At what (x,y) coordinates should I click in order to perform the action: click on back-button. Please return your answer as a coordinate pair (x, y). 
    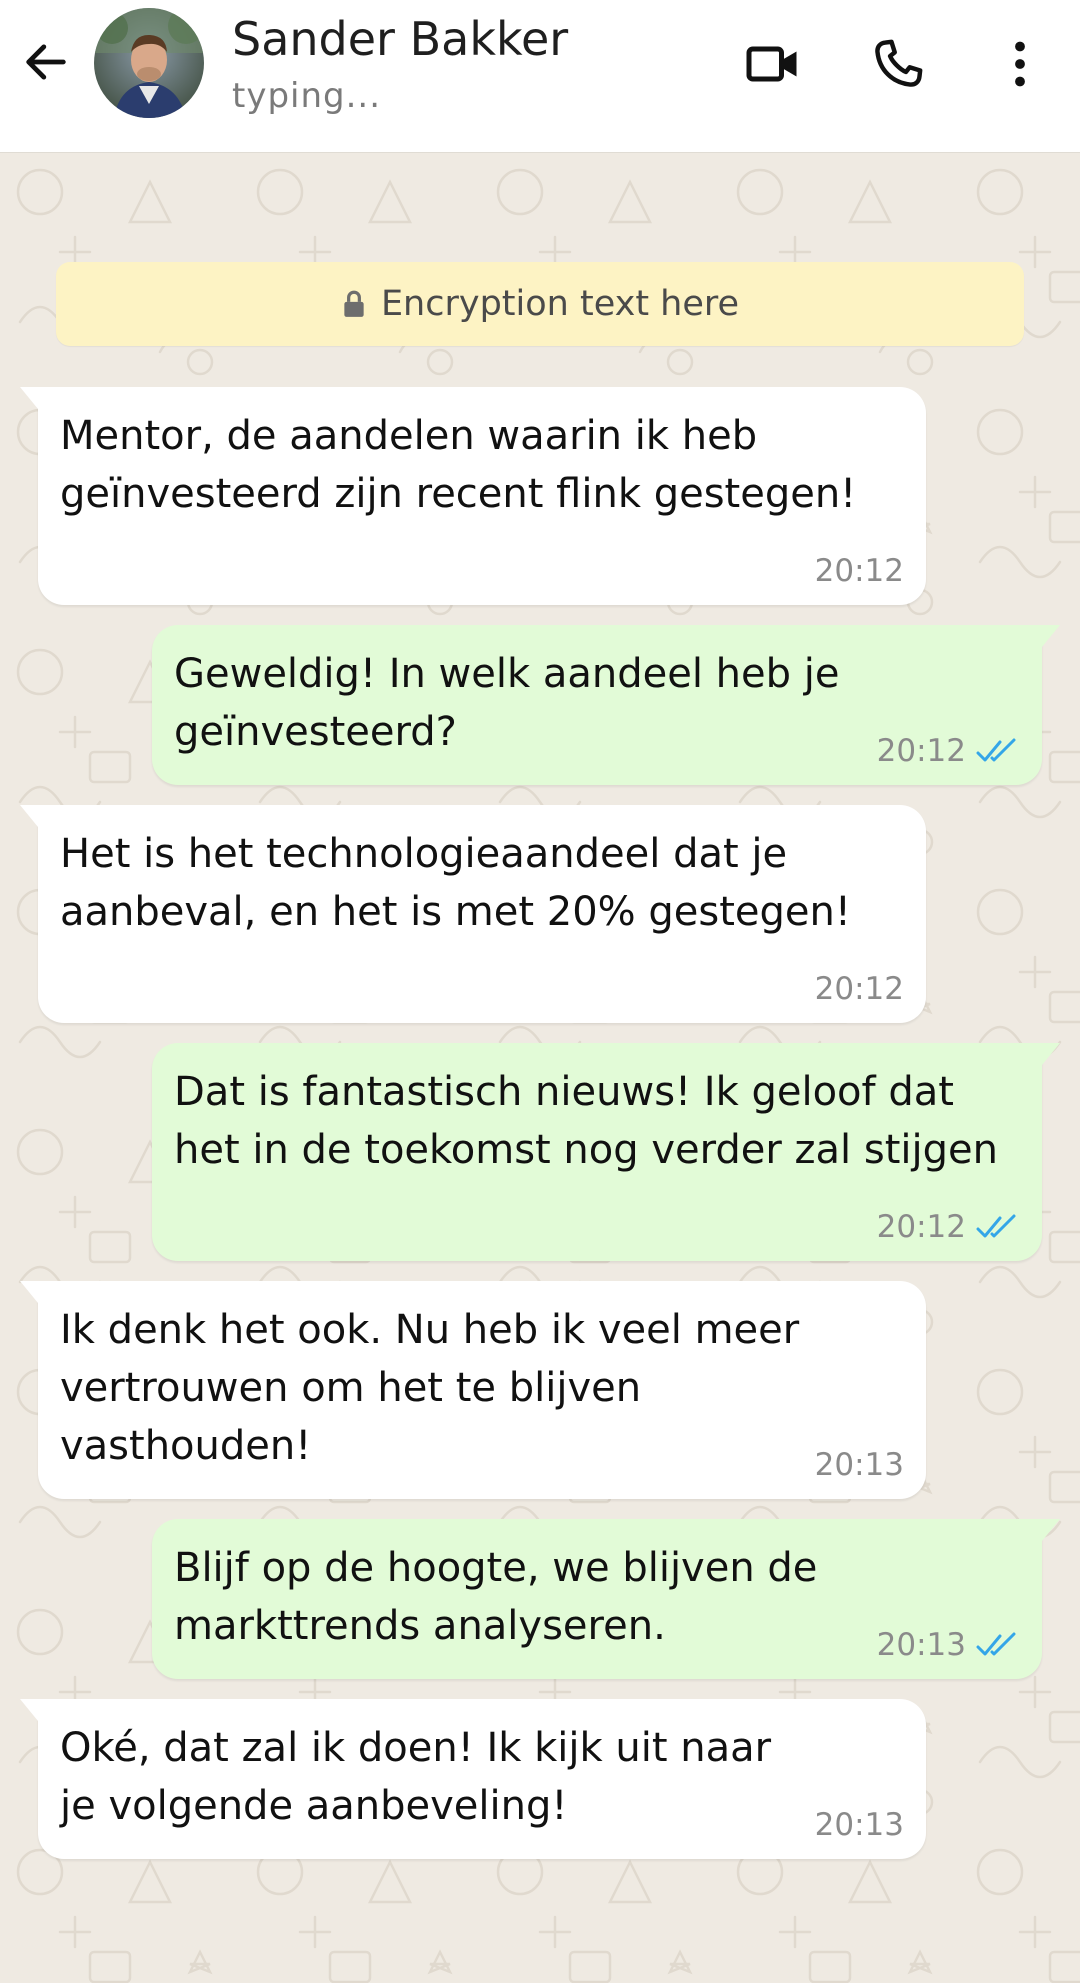
    Looking at the image, I should click on (46, 62).